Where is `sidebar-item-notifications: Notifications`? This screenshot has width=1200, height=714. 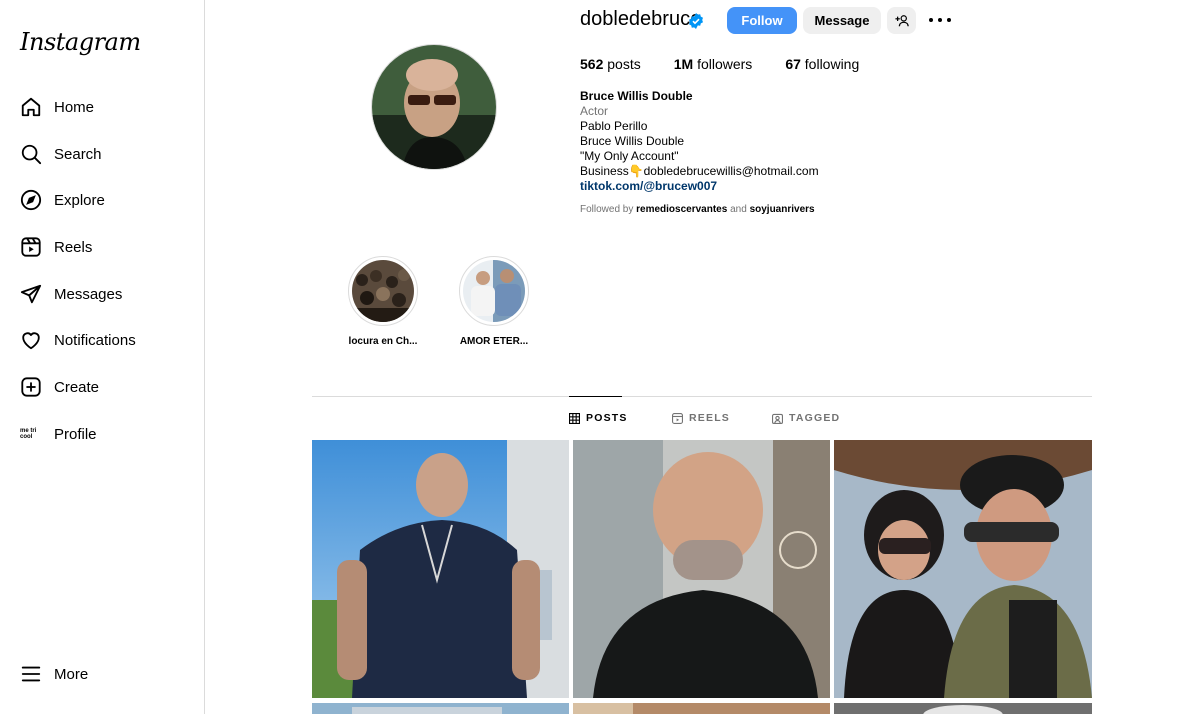
sidebar-item-notifications: Notifications is located at coordinates (102, 340).